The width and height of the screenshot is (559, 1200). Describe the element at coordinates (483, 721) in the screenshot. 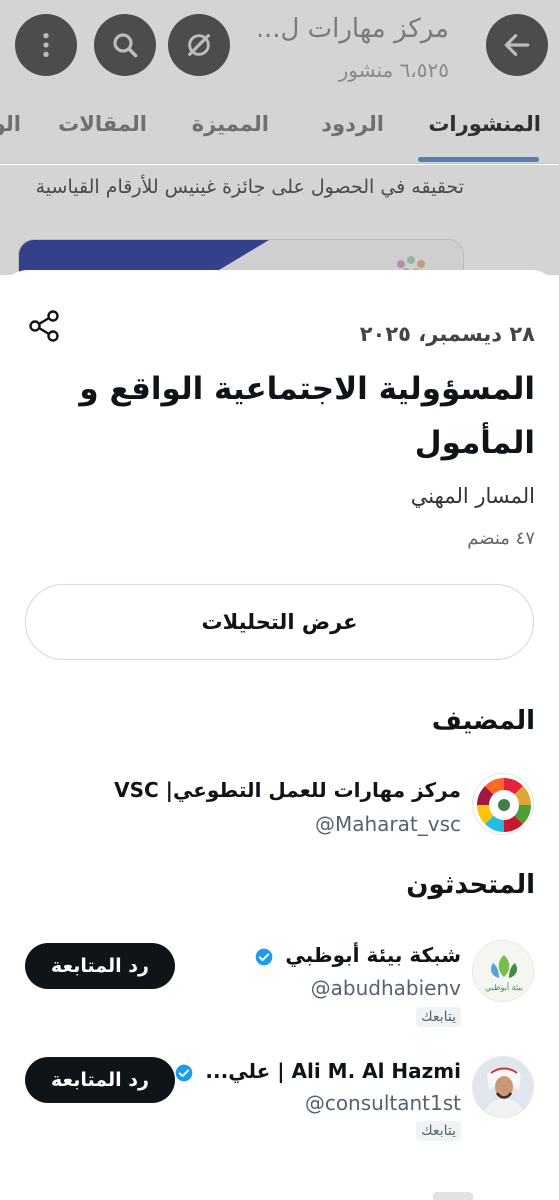

I see `host-heading: المضيف` at that location.